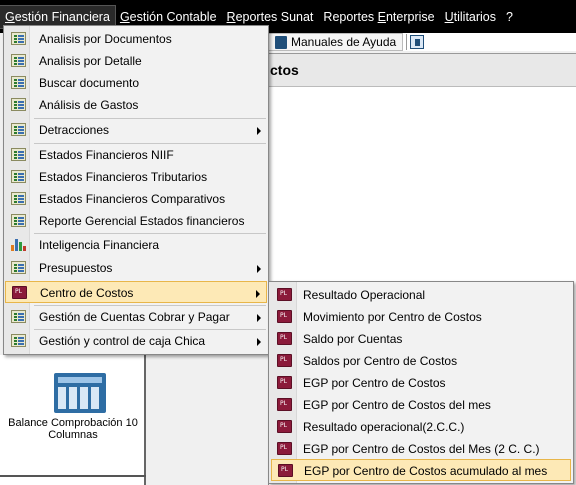 The width and height of the screenshot is (576, 485). I want to click on menu-item-label: Estados Financieros Comparativos, so click(132, 199).